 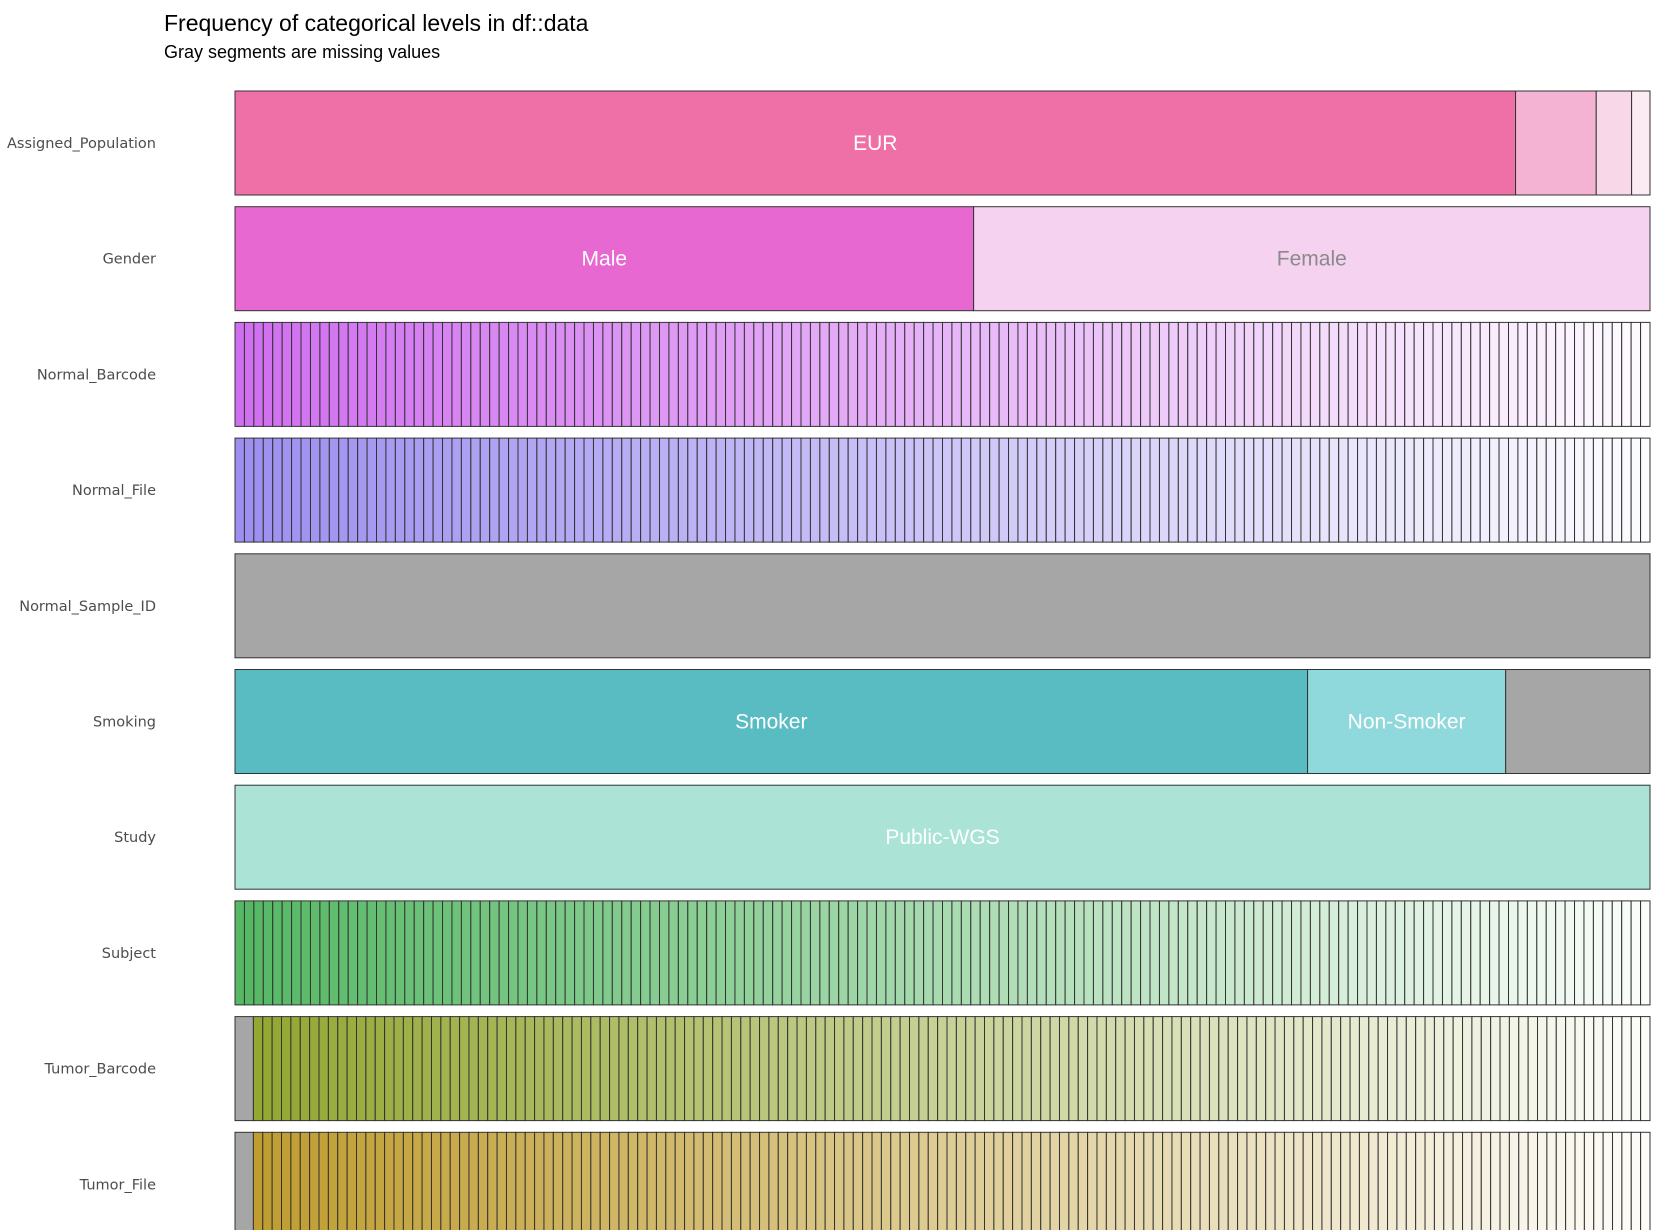 What do you see at coordinates (244, 1180) in the screenshot?
I see `missing-segment` at bounding box center [244, 1180].